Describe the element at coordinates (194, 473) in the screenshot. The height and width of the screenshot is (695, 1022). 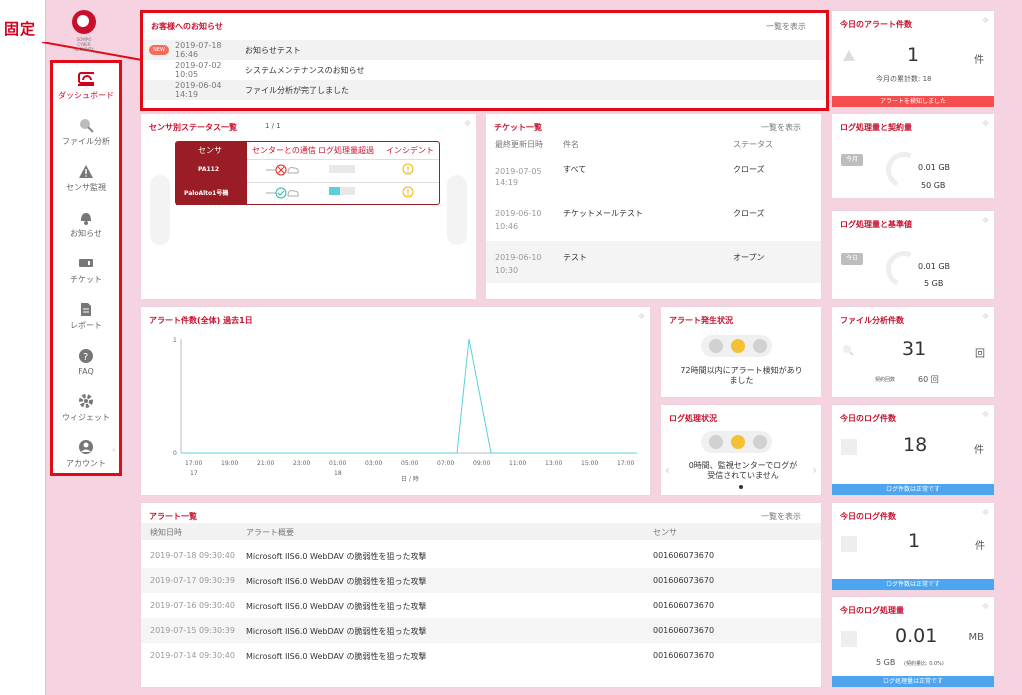
I see `x-day-label: 17` at that location.